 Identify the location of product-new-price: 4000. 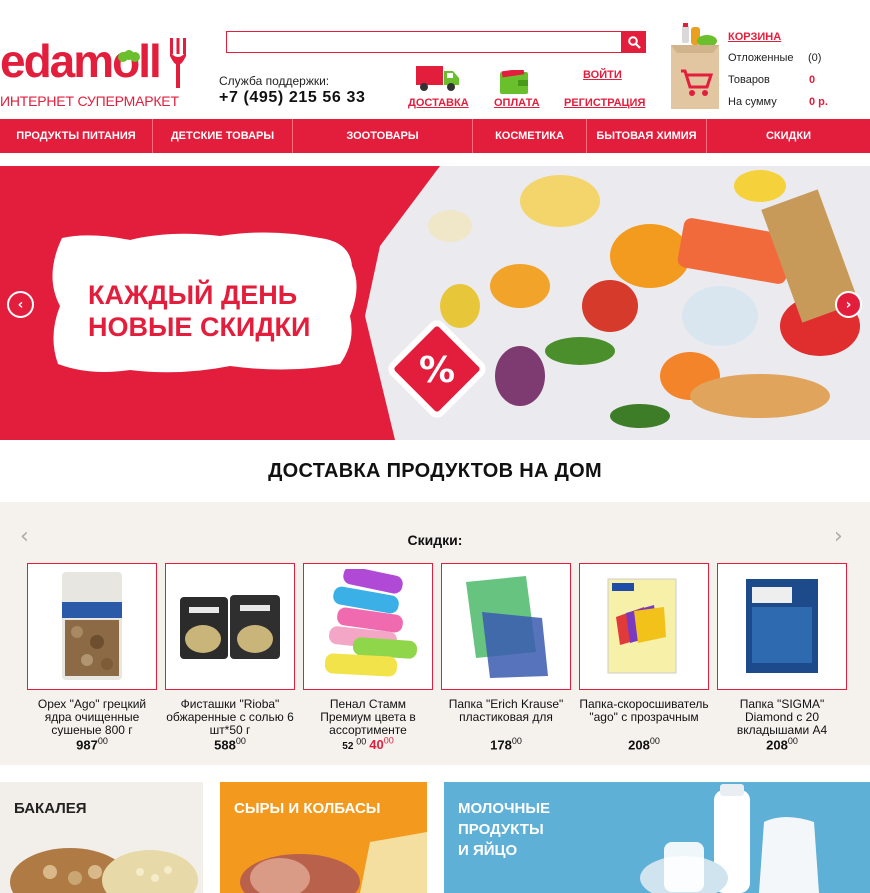
(381, 744).